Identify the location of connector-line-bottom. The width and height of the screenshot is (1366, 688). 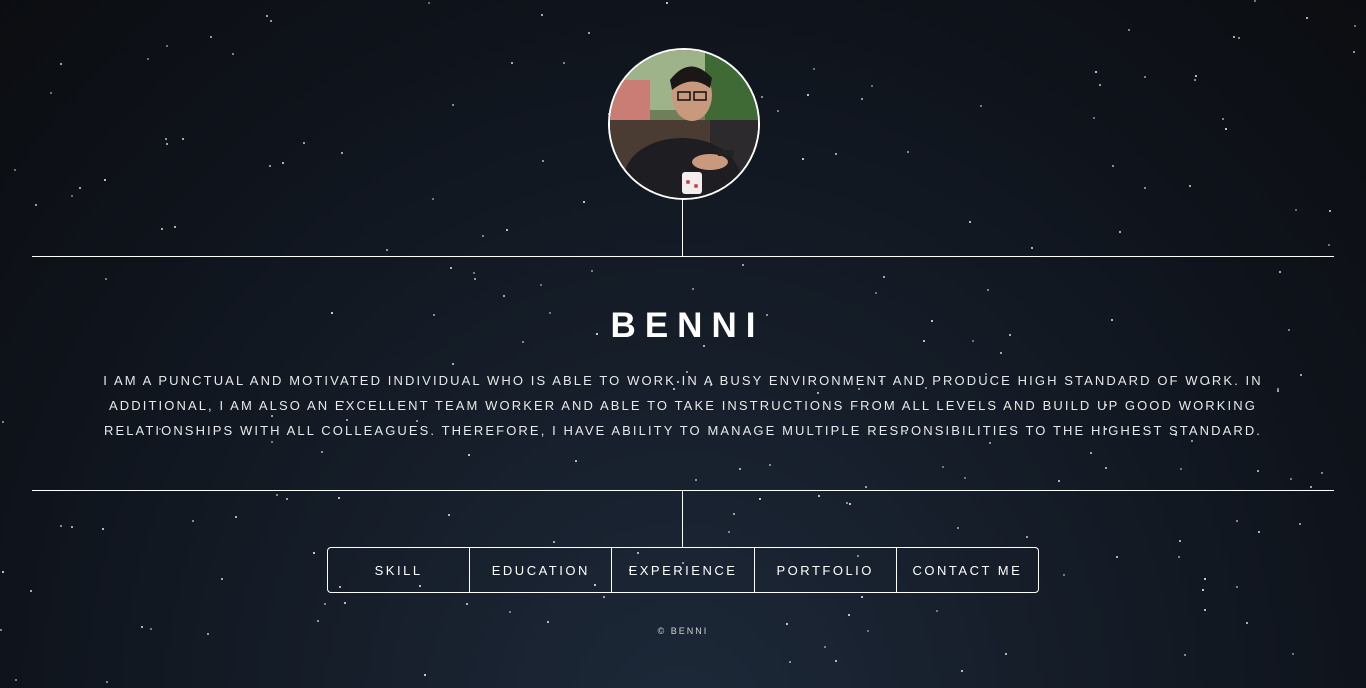
(682, 519).